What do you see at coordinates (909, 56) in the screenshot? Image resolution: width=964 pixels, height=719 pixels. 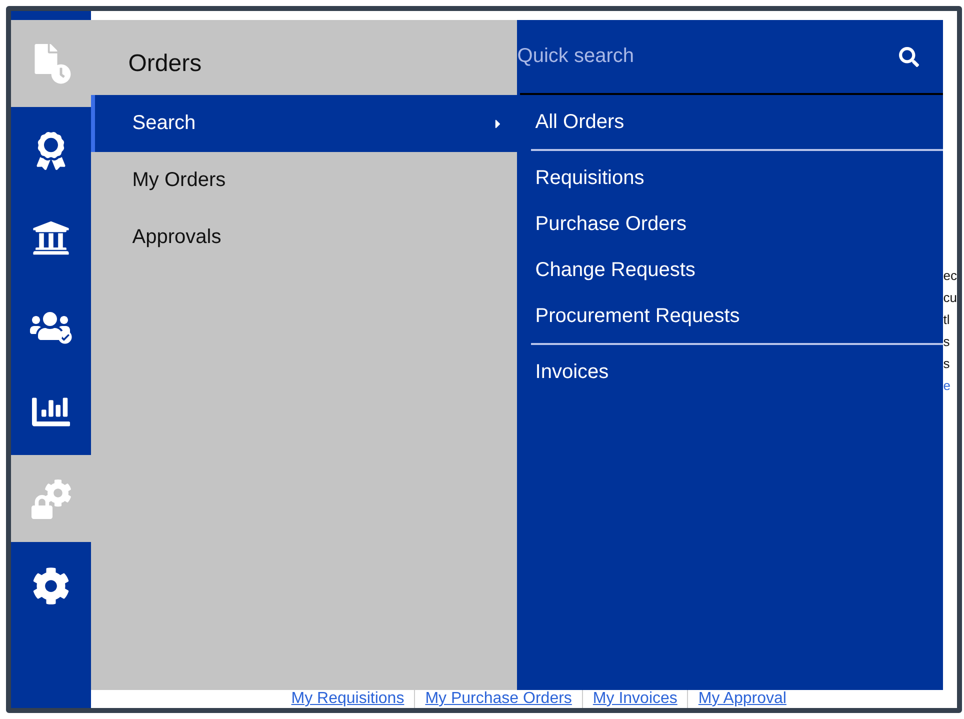 I see `search-icon` at bounding box center [909, 56].